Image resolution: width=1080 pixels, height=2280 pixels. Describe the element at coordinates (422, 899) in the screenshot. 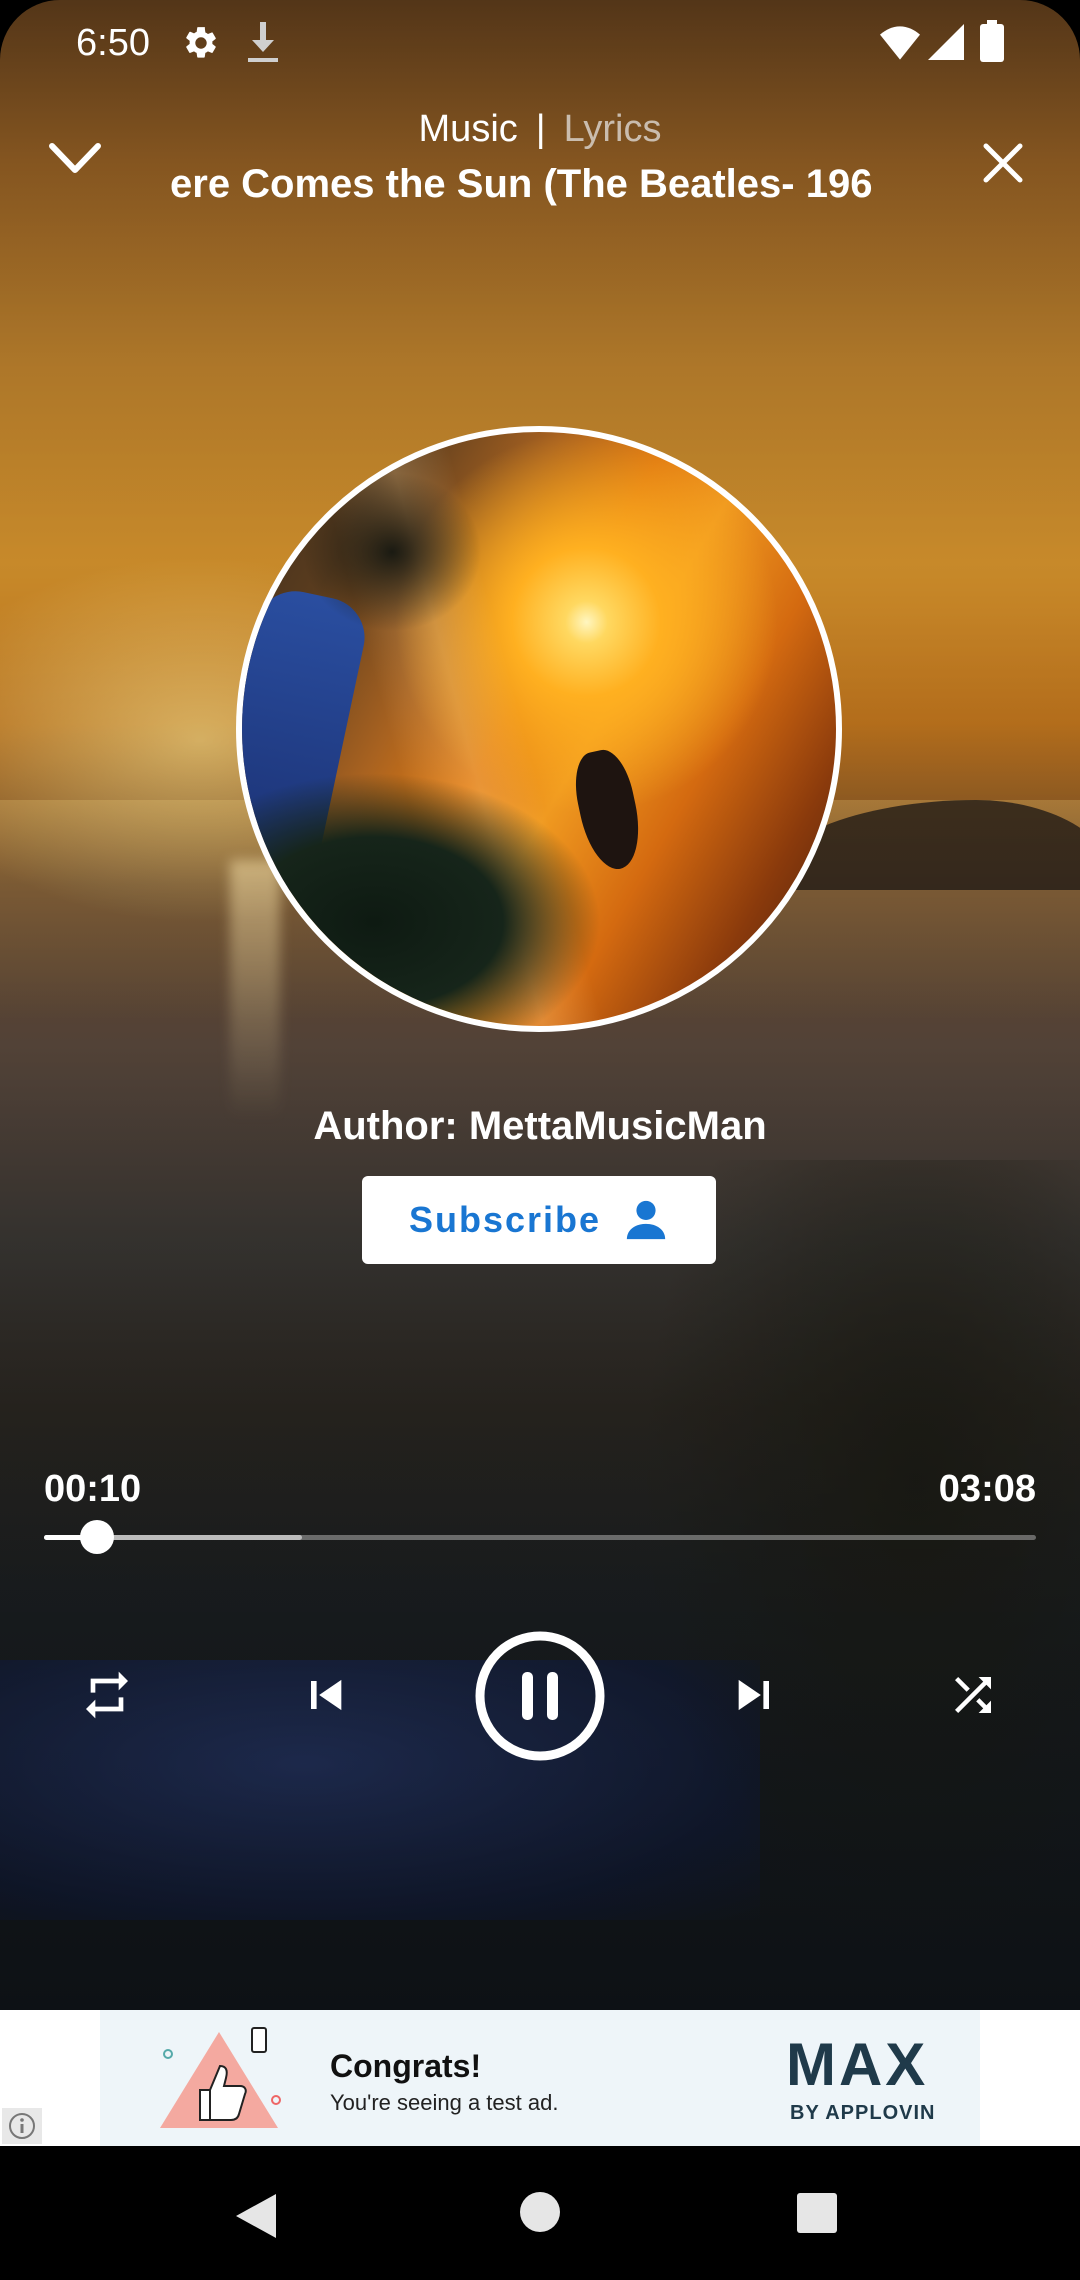

I see `artwork-palm-bottom` at that location.